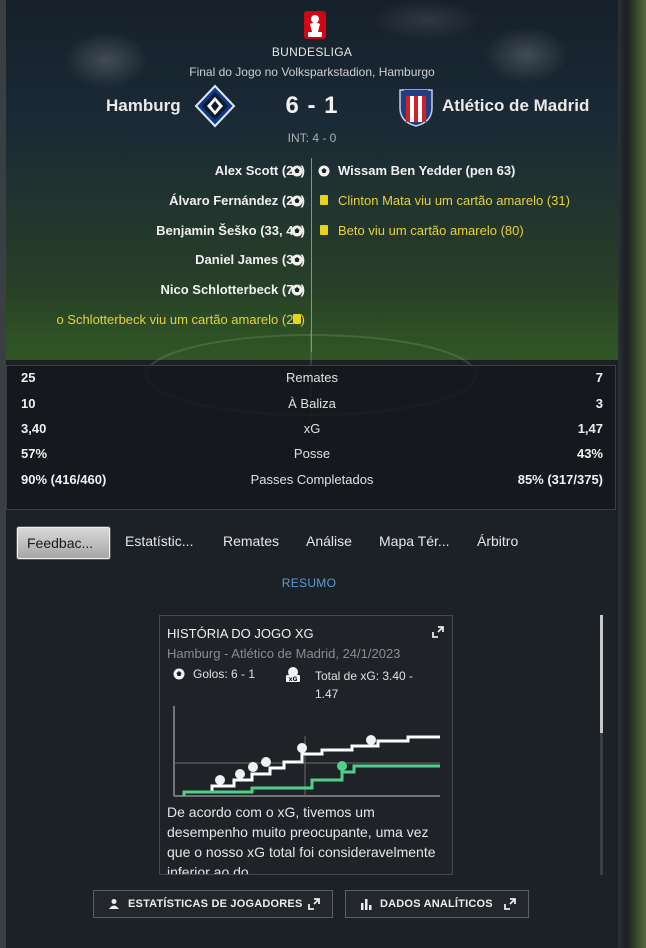 Image resolution: width=646 pixels, height=948 pixels. I want to click on stat-row-shots: 25 Remates 7, so click(312, 378).